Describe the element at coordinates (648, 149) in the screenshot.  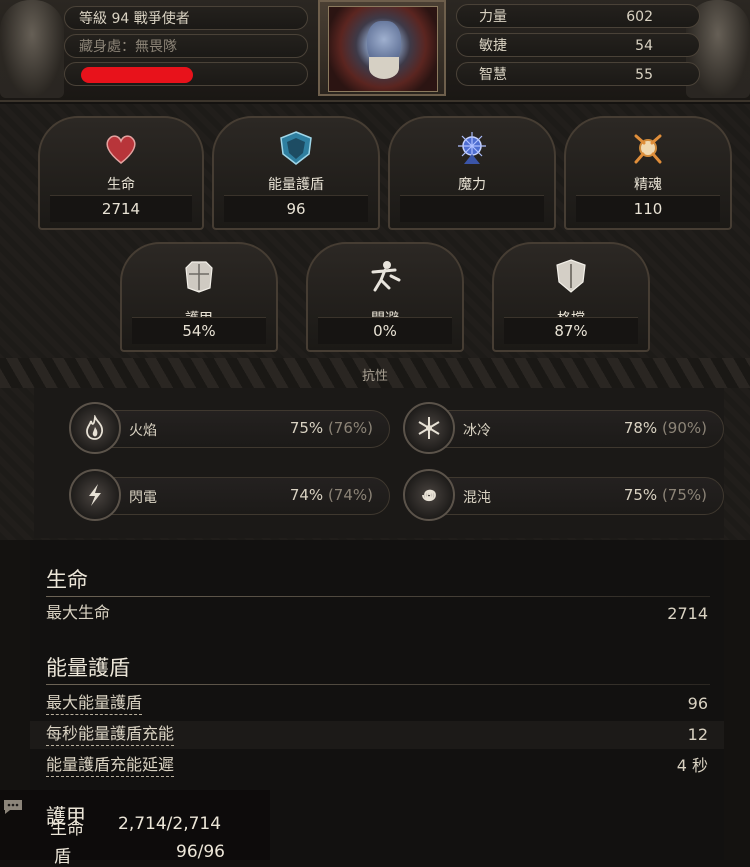
I see `spirit-icon` at that location.